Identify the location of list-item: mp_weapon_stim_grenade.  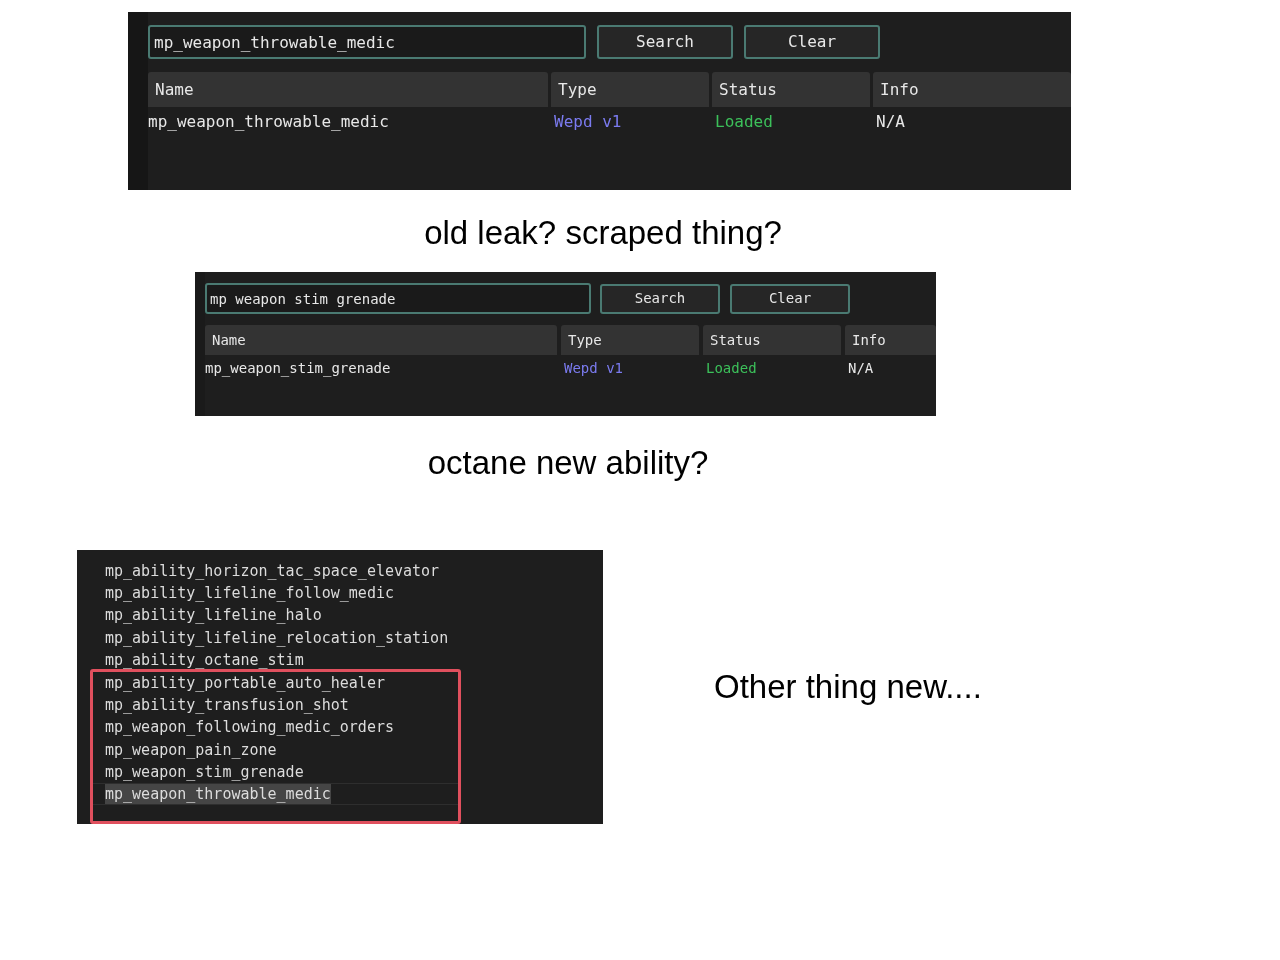
(204, 771).